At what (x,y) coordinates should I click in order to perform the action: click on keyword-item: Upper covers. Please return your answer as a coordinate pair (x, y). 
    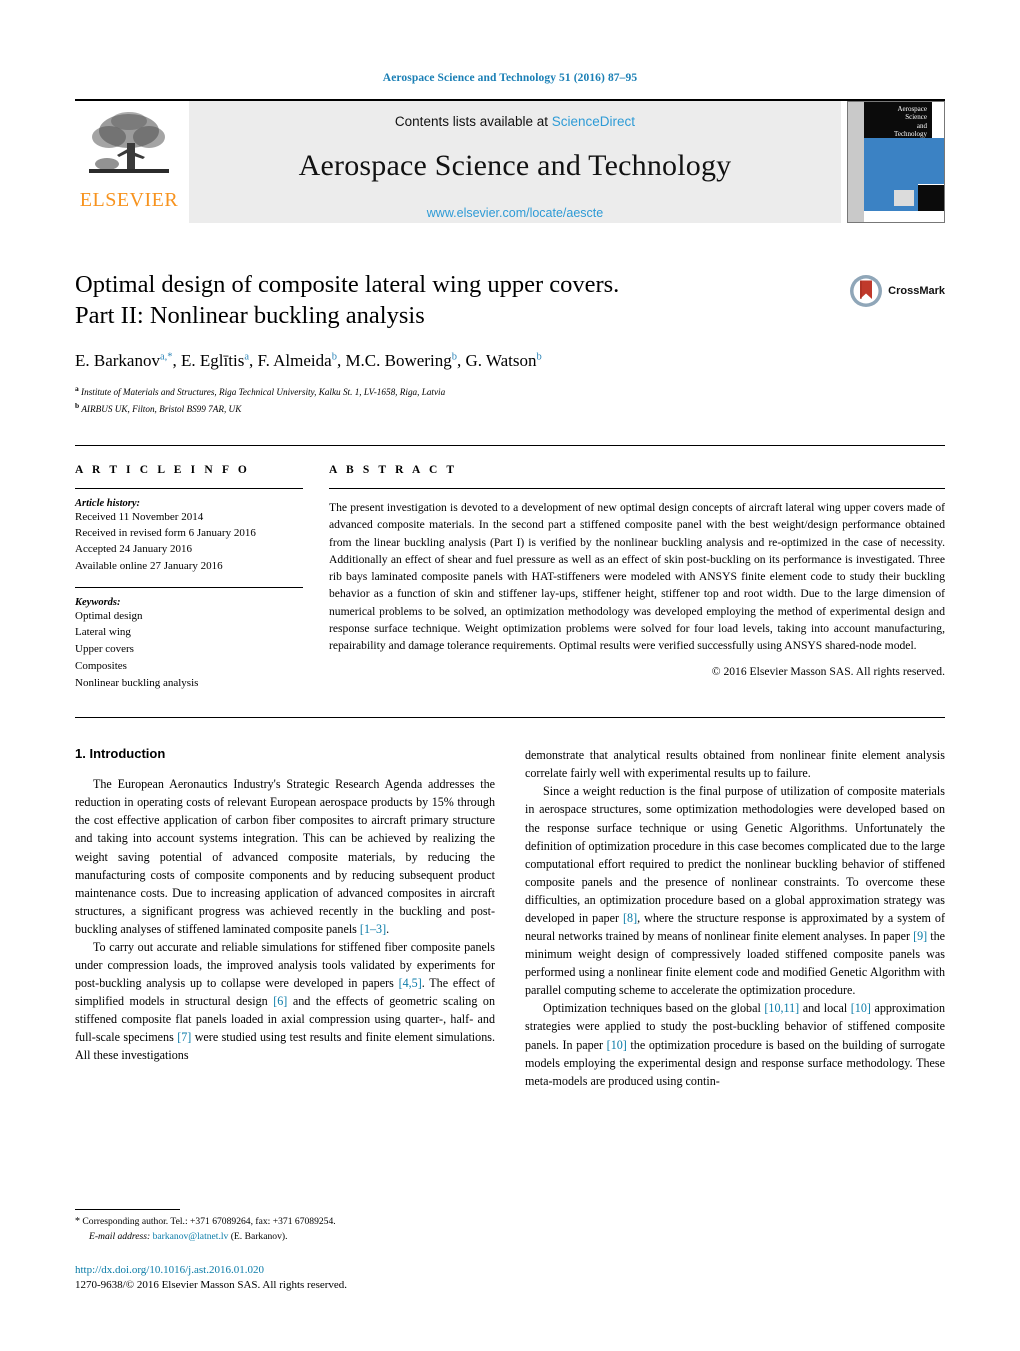
    Looking at the image, I should click on (104, 649).